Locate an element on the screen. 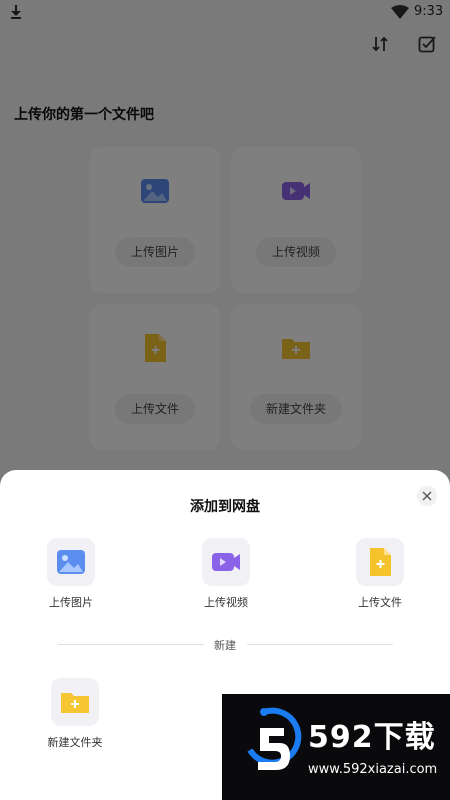 Image resolution: width=450 pixels, height=800 pixels. folder-icon is located at coordinates (75, 703).